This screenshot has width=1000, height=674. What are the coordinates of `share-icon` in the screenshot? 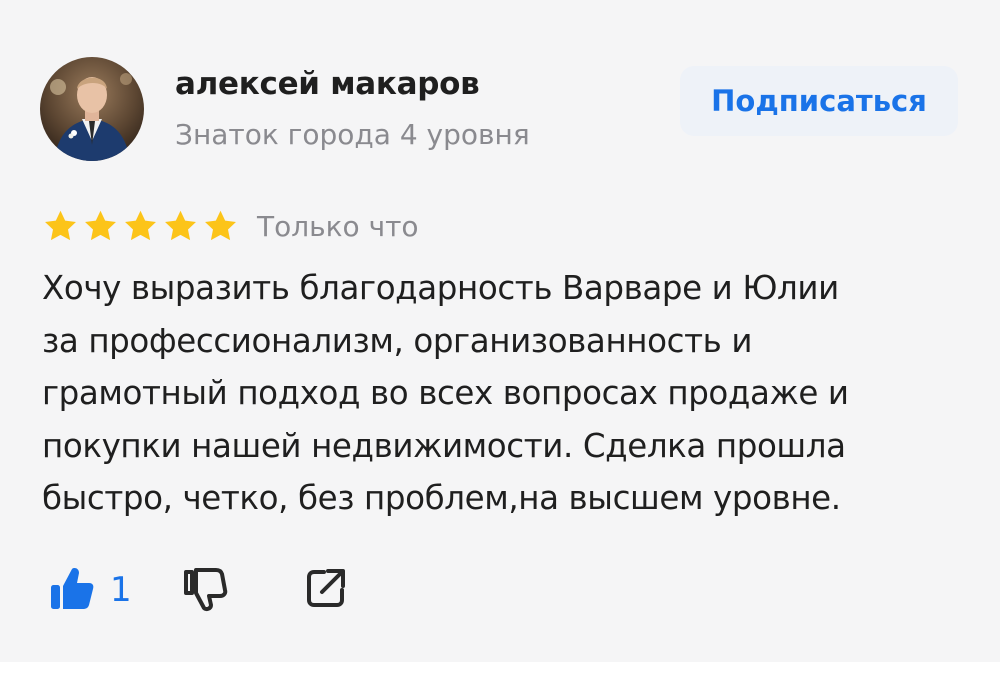 It's located at (326, 590).